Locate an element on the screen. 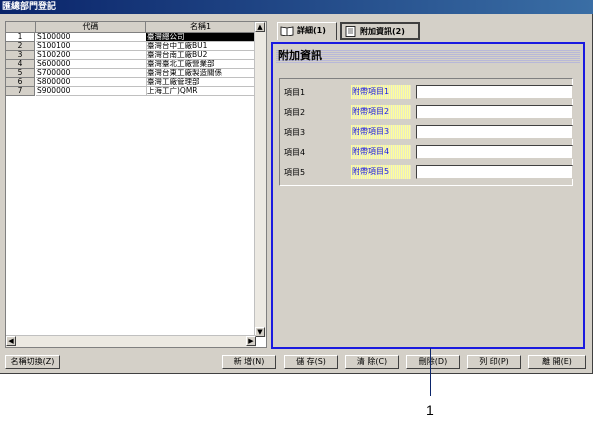  clear-button: 清 除(C) is located at coordinates (372, 362).